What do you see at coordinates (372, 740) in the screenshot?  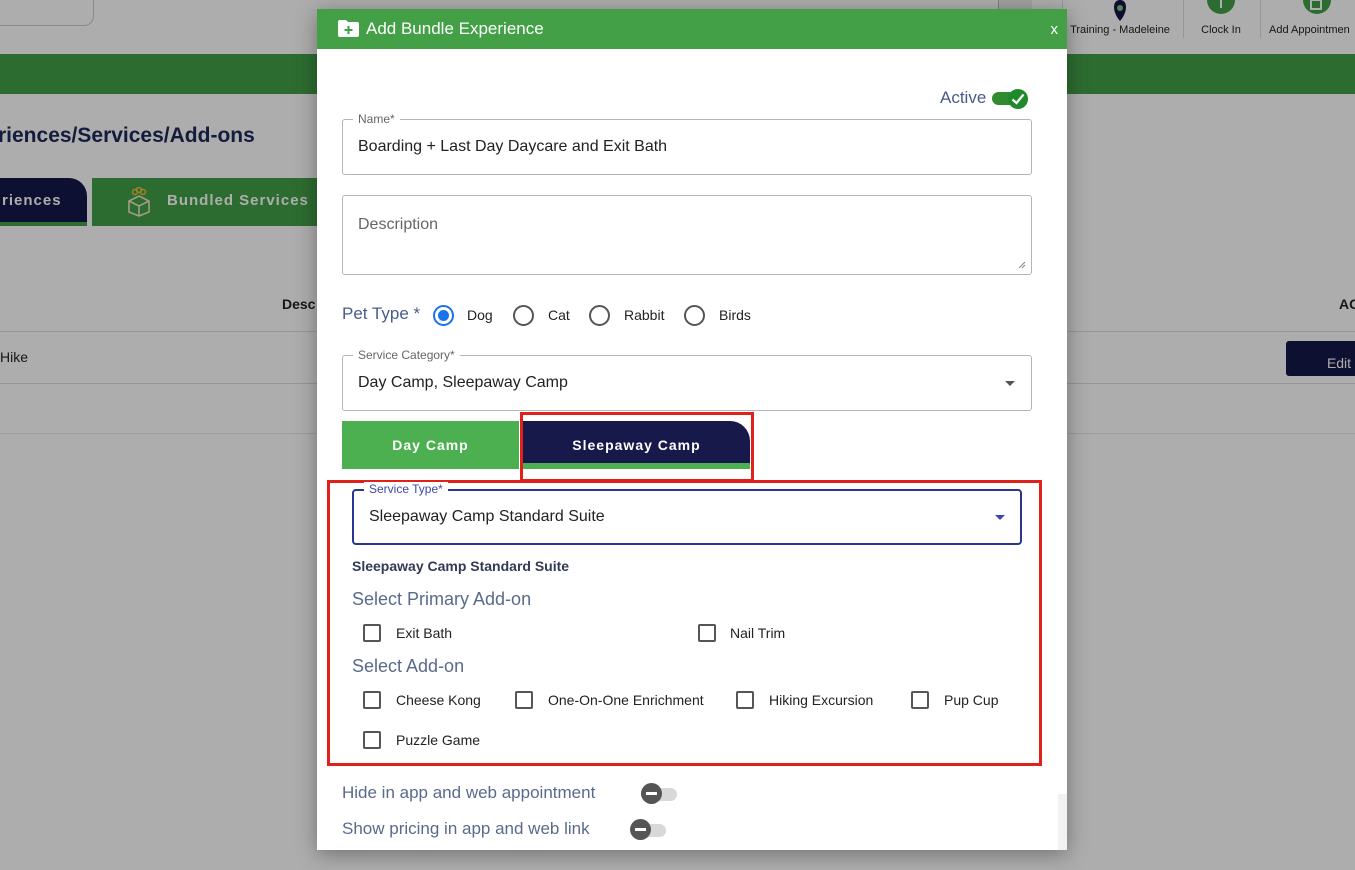 I see `checkbox-puzzle-game` at bounding box center [372, 740].